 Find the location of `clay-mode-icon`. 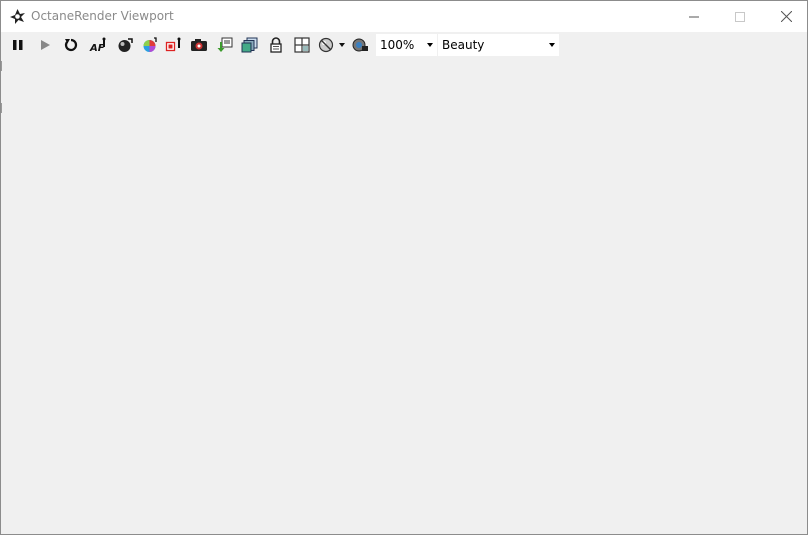

clay-mode-icon is located at coordinates (327, 45).